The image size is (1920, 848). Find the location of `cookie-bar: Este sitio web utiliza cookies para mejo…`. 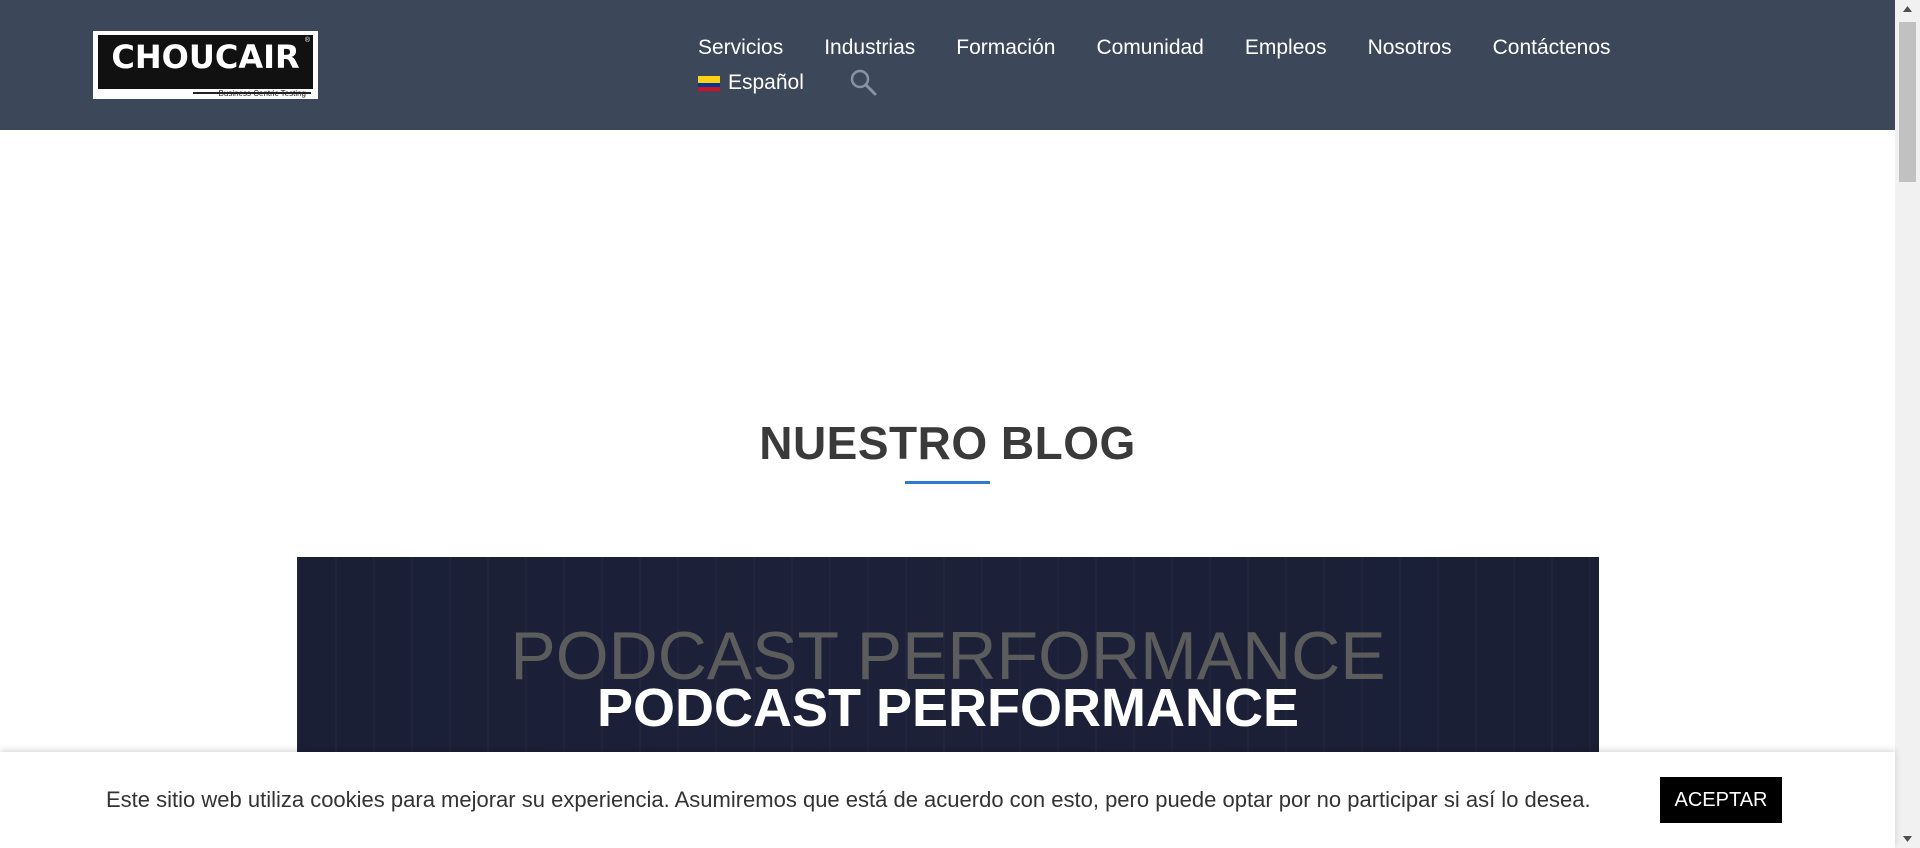

cookie-bar: Este sitio web utiliza cookies para mejo… is located at coordinates (947, 800).